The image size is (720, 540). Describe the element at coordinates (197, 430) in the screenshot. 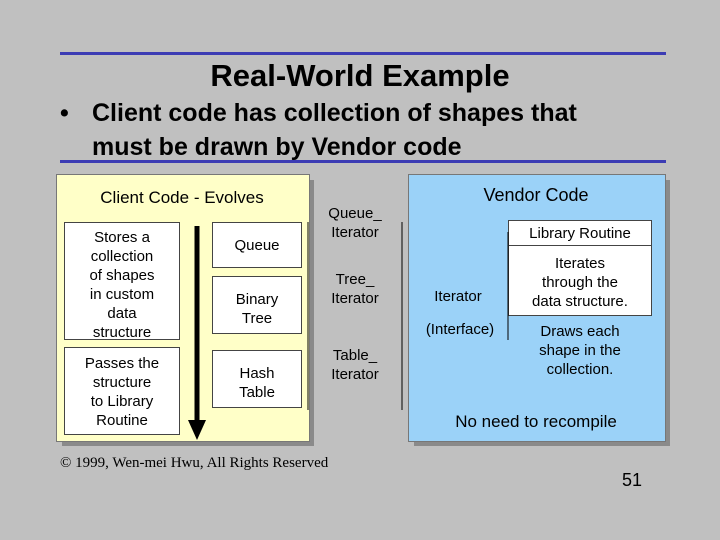

I see `flow-arrow-head` at that location.